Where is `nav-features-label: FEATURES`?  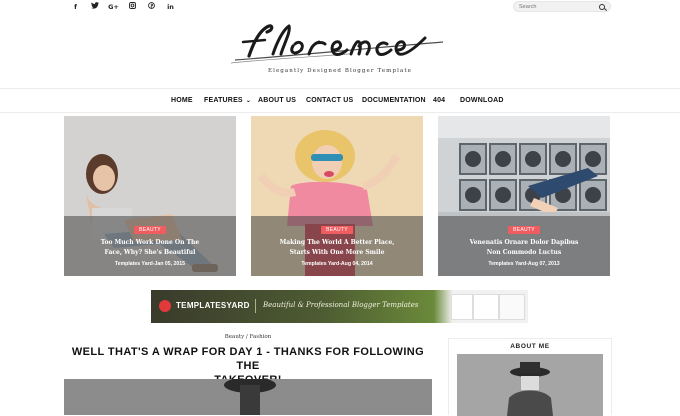
nav-features-label: FEATURES is located at coordinates (223, 100).